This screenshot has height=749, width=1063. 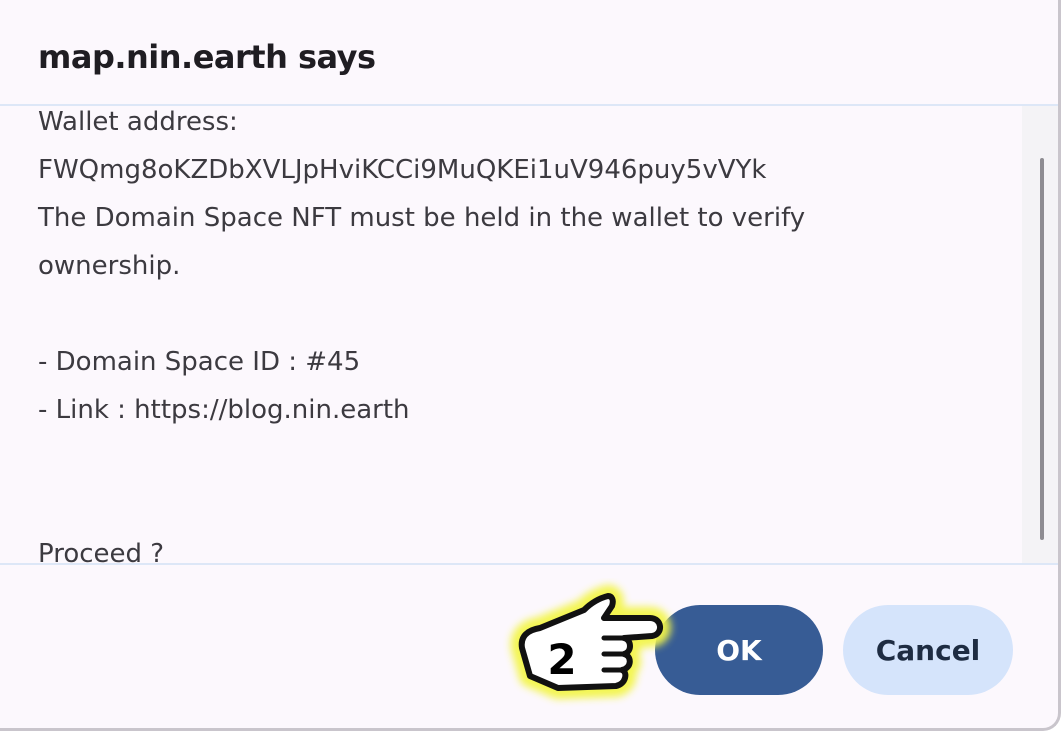 What do you see at coordinates (207, 57) in the screenshot?
I see `dialog-title: map.nin.earth says` at bounding box center [207, 57].